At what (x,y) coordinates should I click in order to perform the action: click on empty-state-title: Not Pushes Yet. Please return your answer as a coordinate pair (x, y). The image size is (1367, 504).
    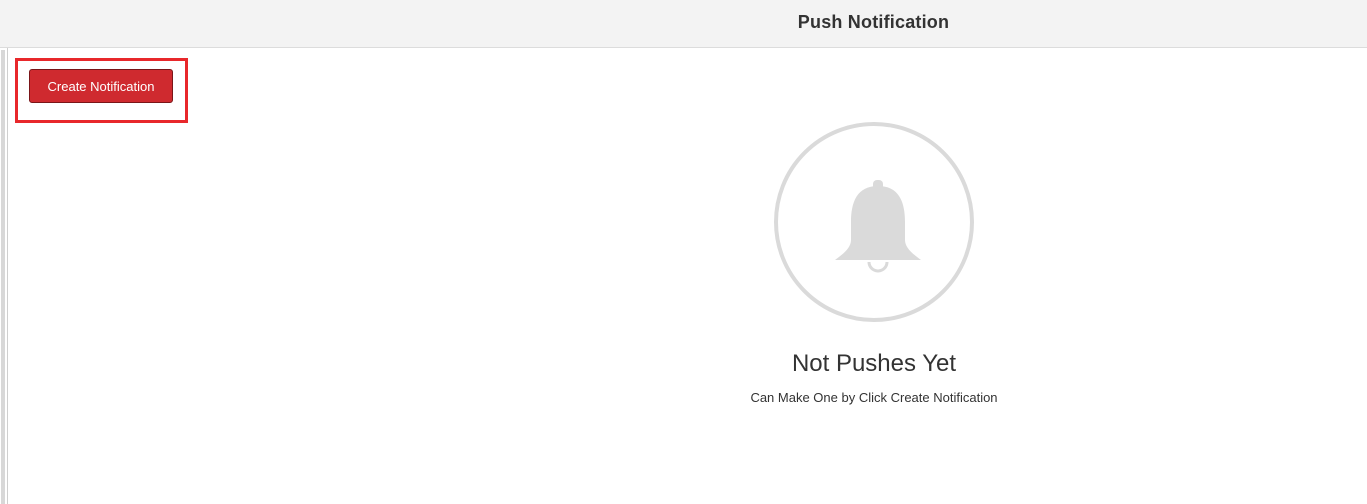
    Looking at the image, I should click on (874, 363).